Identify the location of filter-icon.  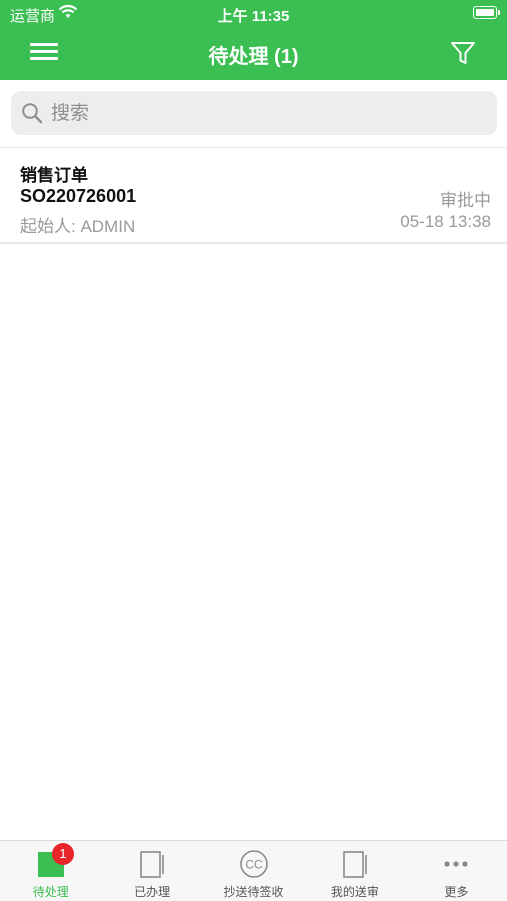
(463, 53).